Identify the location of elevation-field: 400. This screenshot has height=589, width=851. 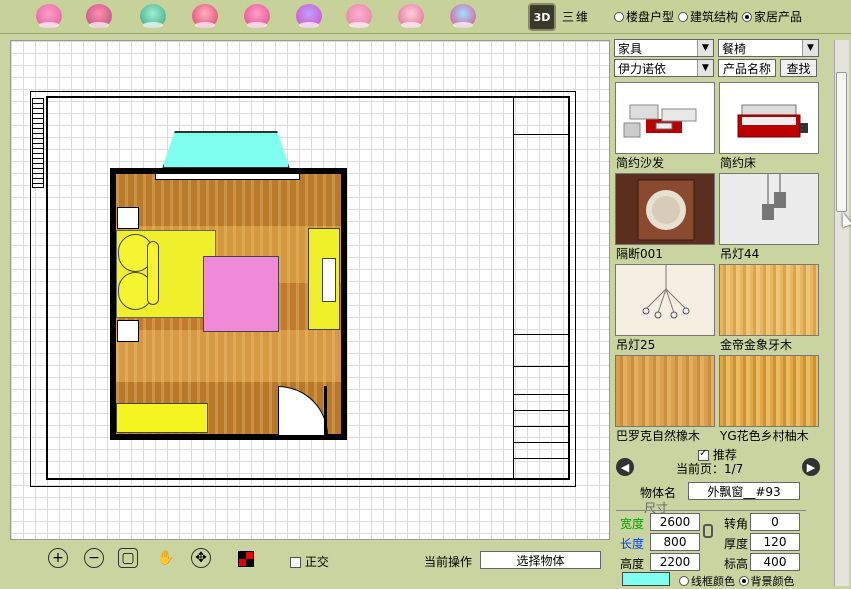
(775, 562).